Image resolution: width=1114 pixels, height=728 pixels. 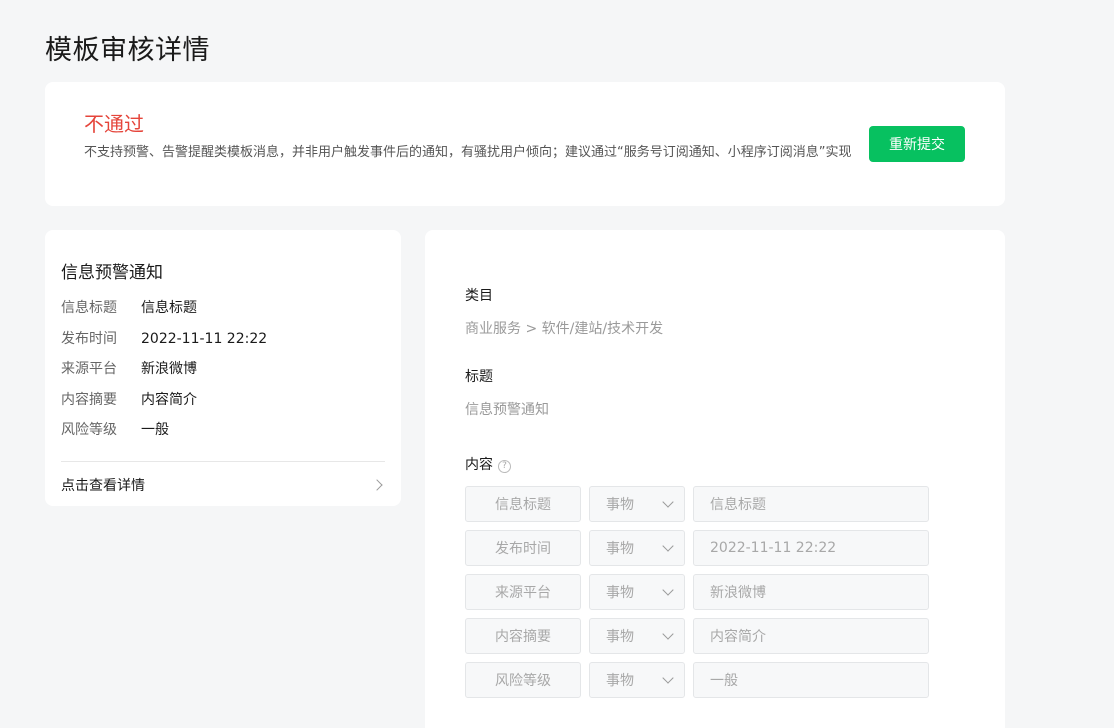 I want to click on content-field-name: 风险等级, so click(x=523, y=680).